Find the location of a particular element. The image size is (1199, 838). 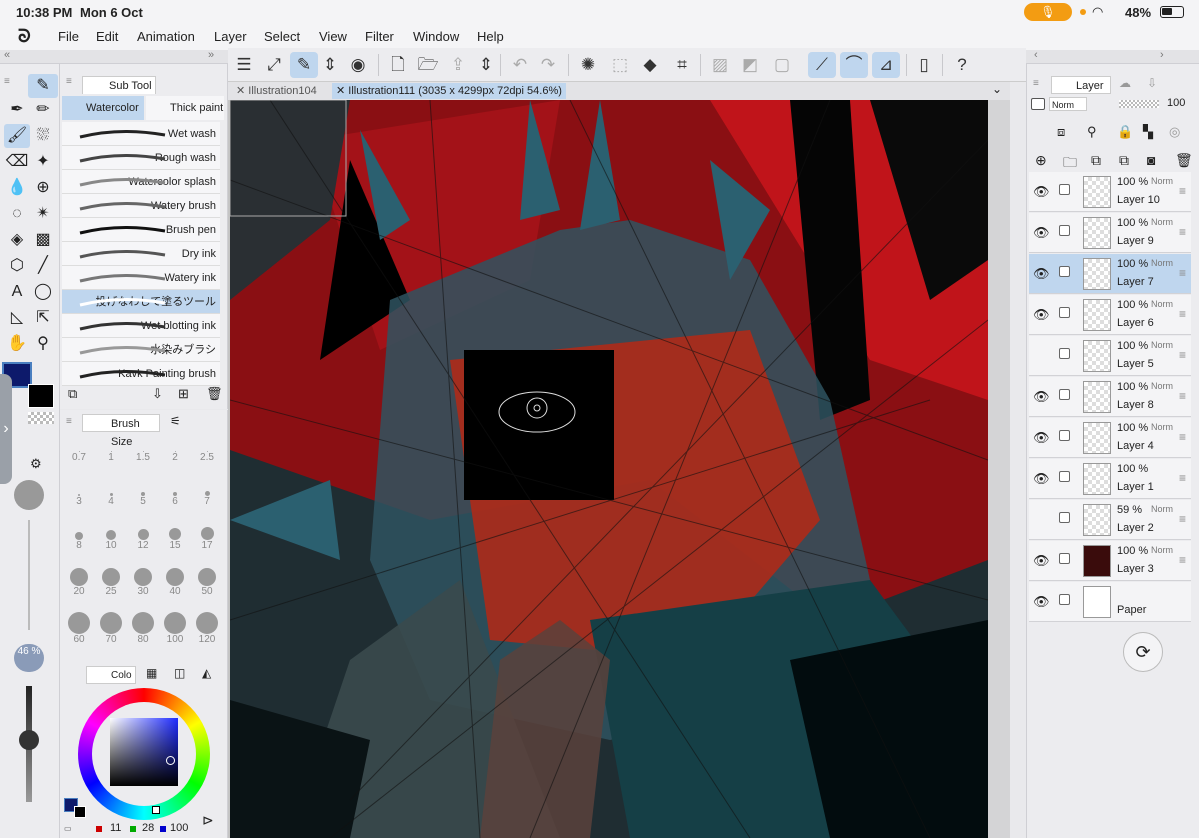

magic-wand-icon: ✴ is located at coordinates (43, 214).